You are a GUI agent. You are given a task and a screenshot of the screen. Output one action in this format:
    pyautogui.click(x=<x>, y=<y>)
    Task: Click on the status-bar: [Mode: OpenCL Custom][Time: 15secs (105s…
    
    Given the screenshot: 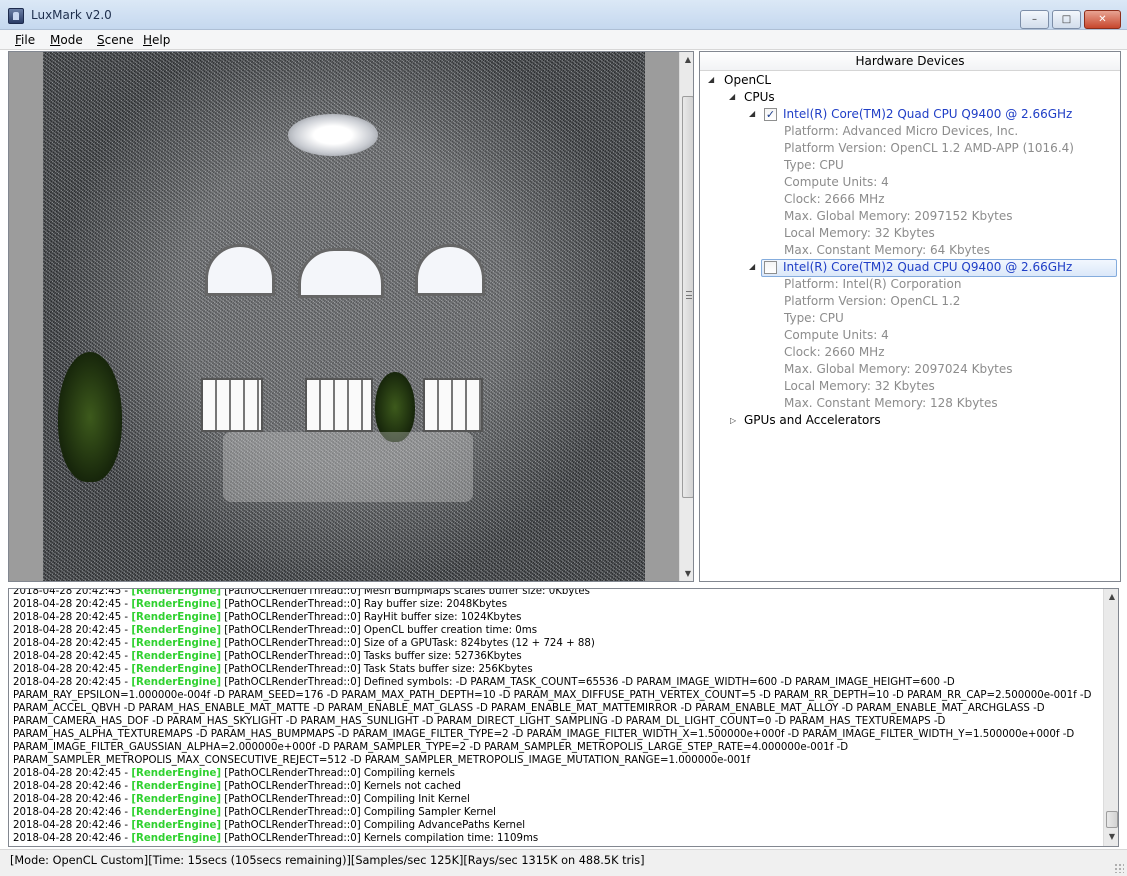 What is the action you would take?
    pyautogui.click(x=563, y=862)
    